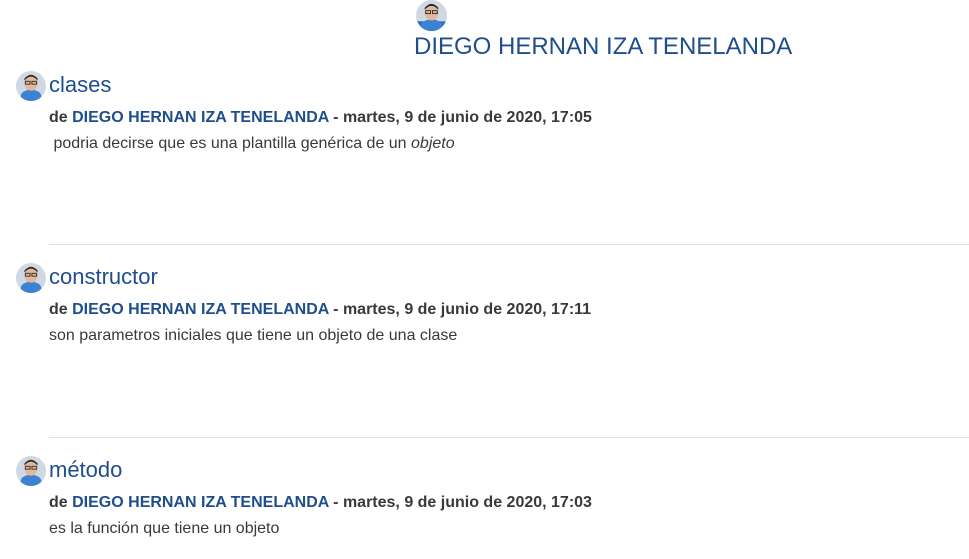 The width and height of the screenshot is (969, 559). What do you see at coordinates (462, 502) in the screenshot?
I see `entry-date: - martes, 9 de junio de 2020, 17:03` at bounding box center [462, 502].